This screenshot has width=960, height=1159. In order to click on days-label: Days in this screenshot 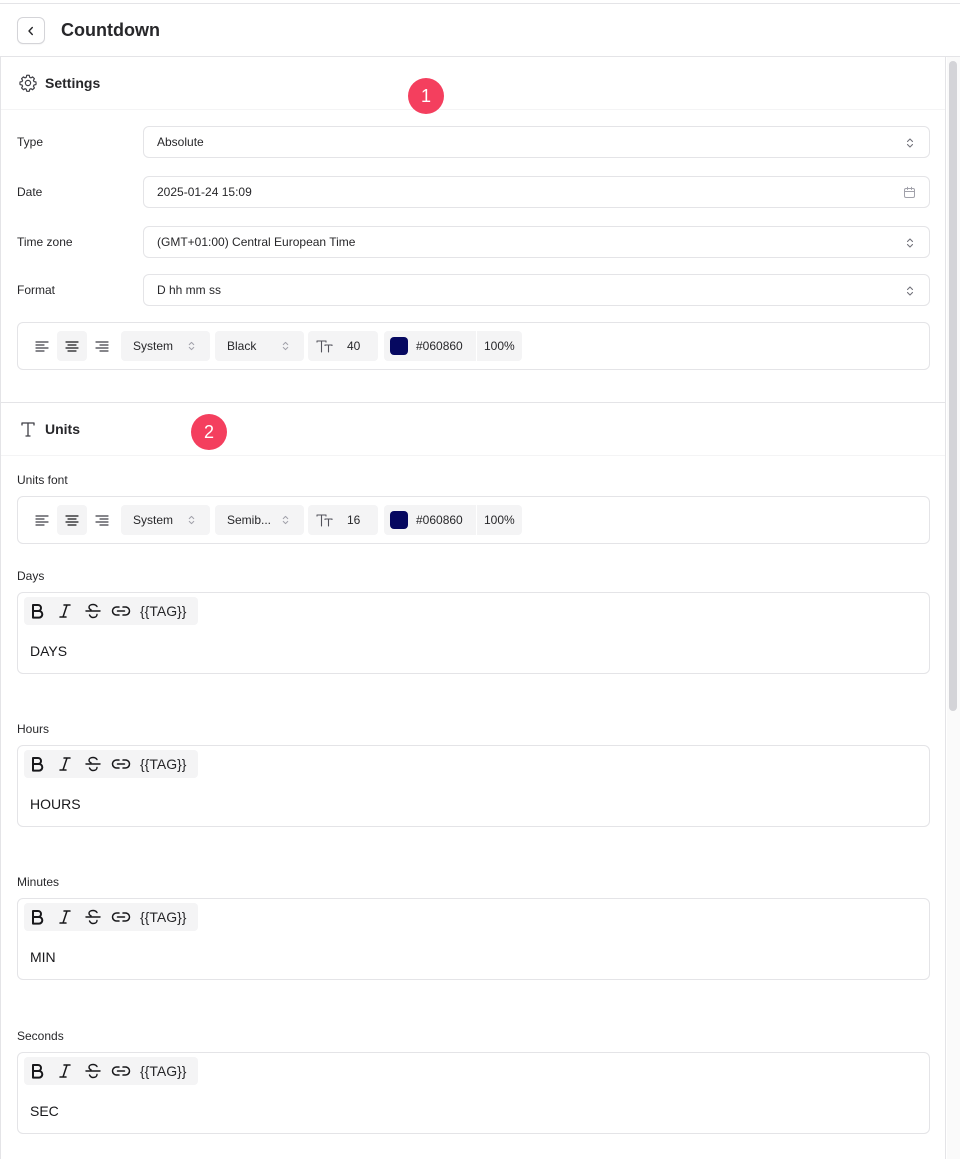, I will do `click(31, 576)`.